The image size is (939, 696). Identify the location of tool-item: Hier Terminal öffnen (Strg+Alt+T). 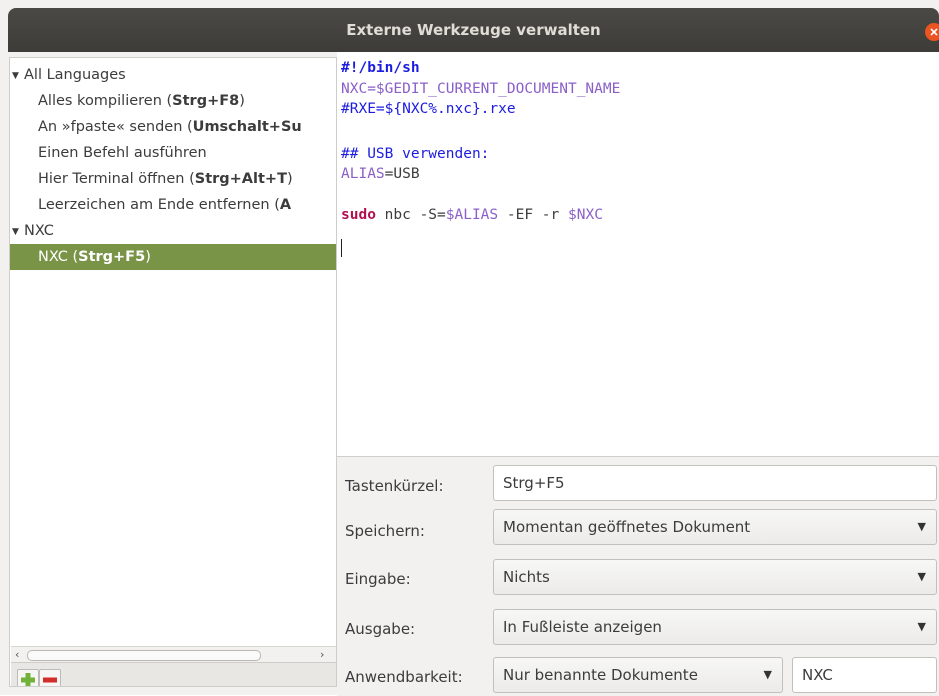
(173, 179).